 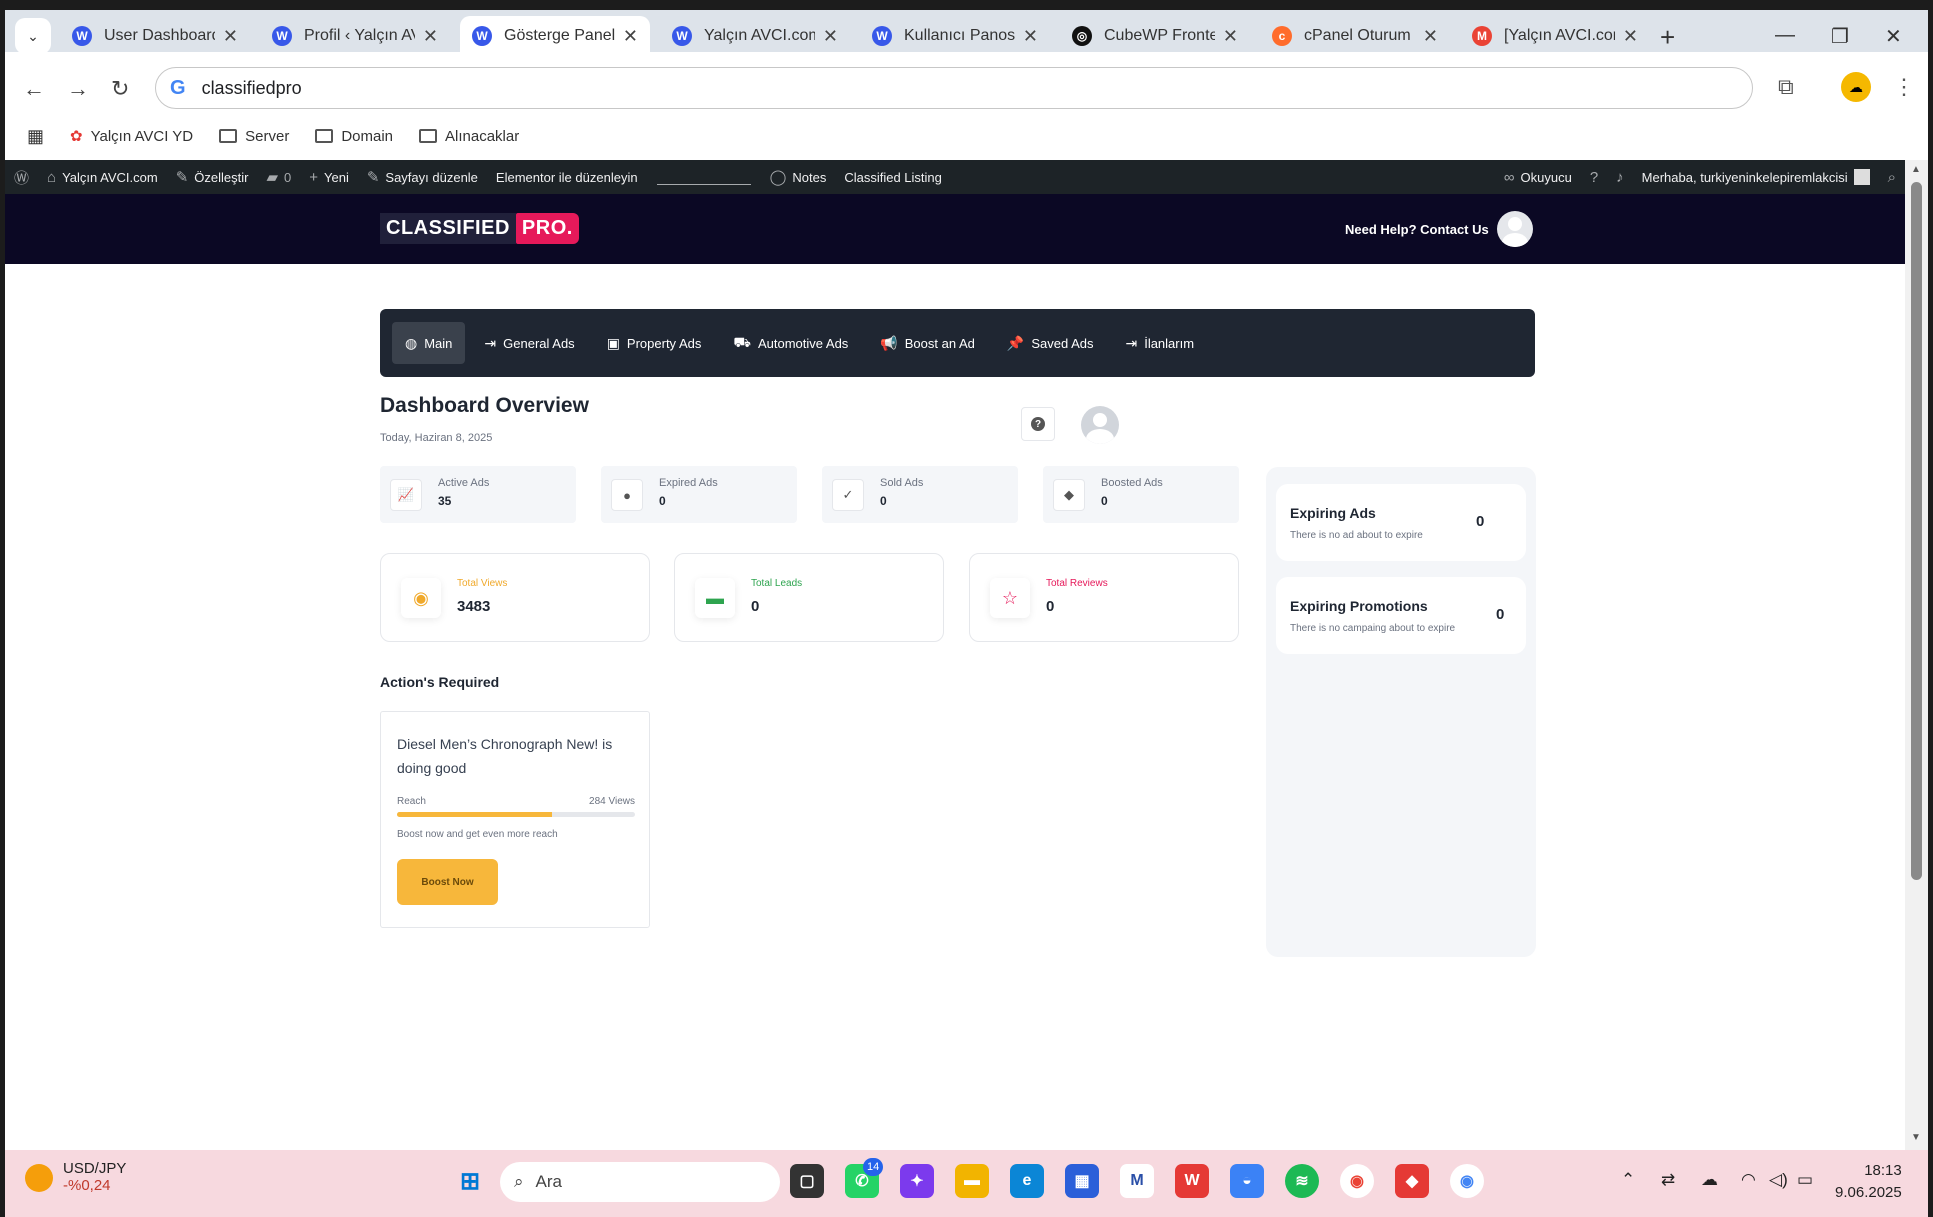 What do you see at coordinates (654, 343) in the screenshot?
I see `nav-item: ▣ Property Ads` at bounding box center [654, 343].